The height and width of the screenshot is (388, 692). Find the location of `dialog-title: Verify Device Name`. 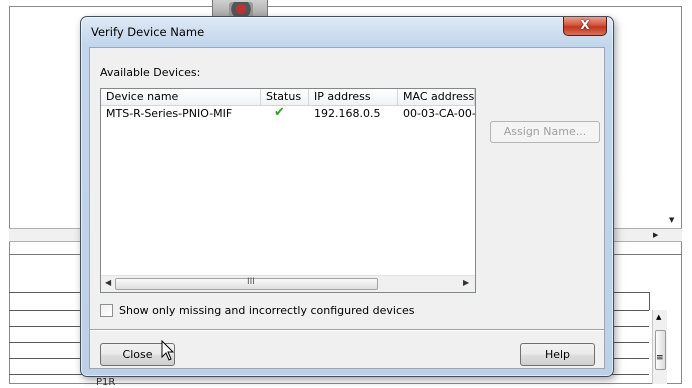

dialog-title: Verify Device Name is located at coordinates (148, 32).